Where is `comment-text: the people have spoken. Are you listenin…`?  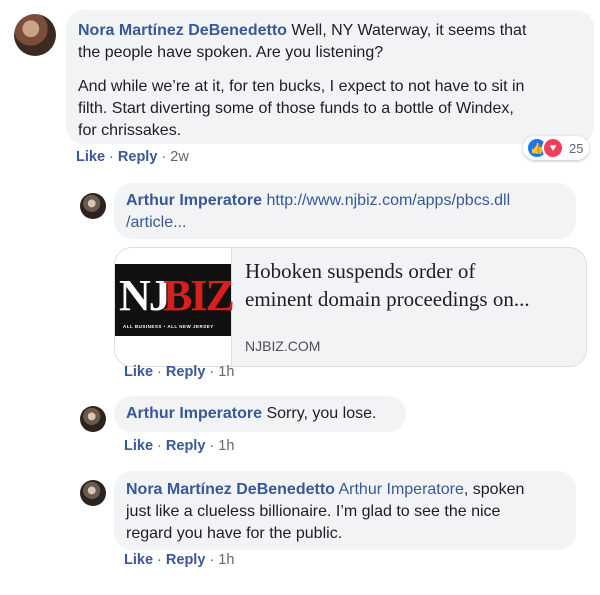 comment-text: the people have spoken. Are you listenin… is located at coordinates (231, 52).